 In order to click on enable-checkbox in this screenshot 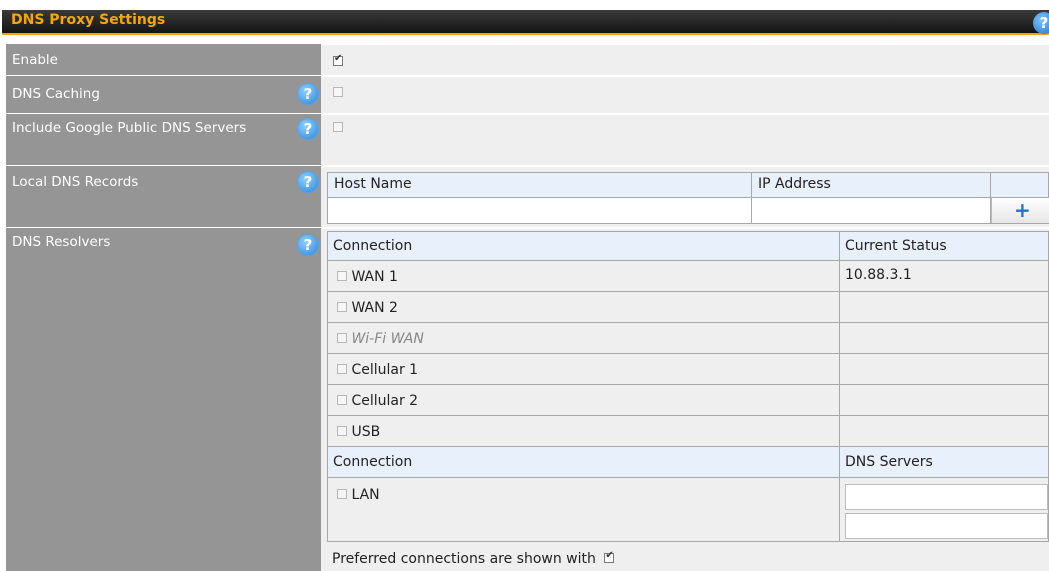, I will do `click(338, 59)`.